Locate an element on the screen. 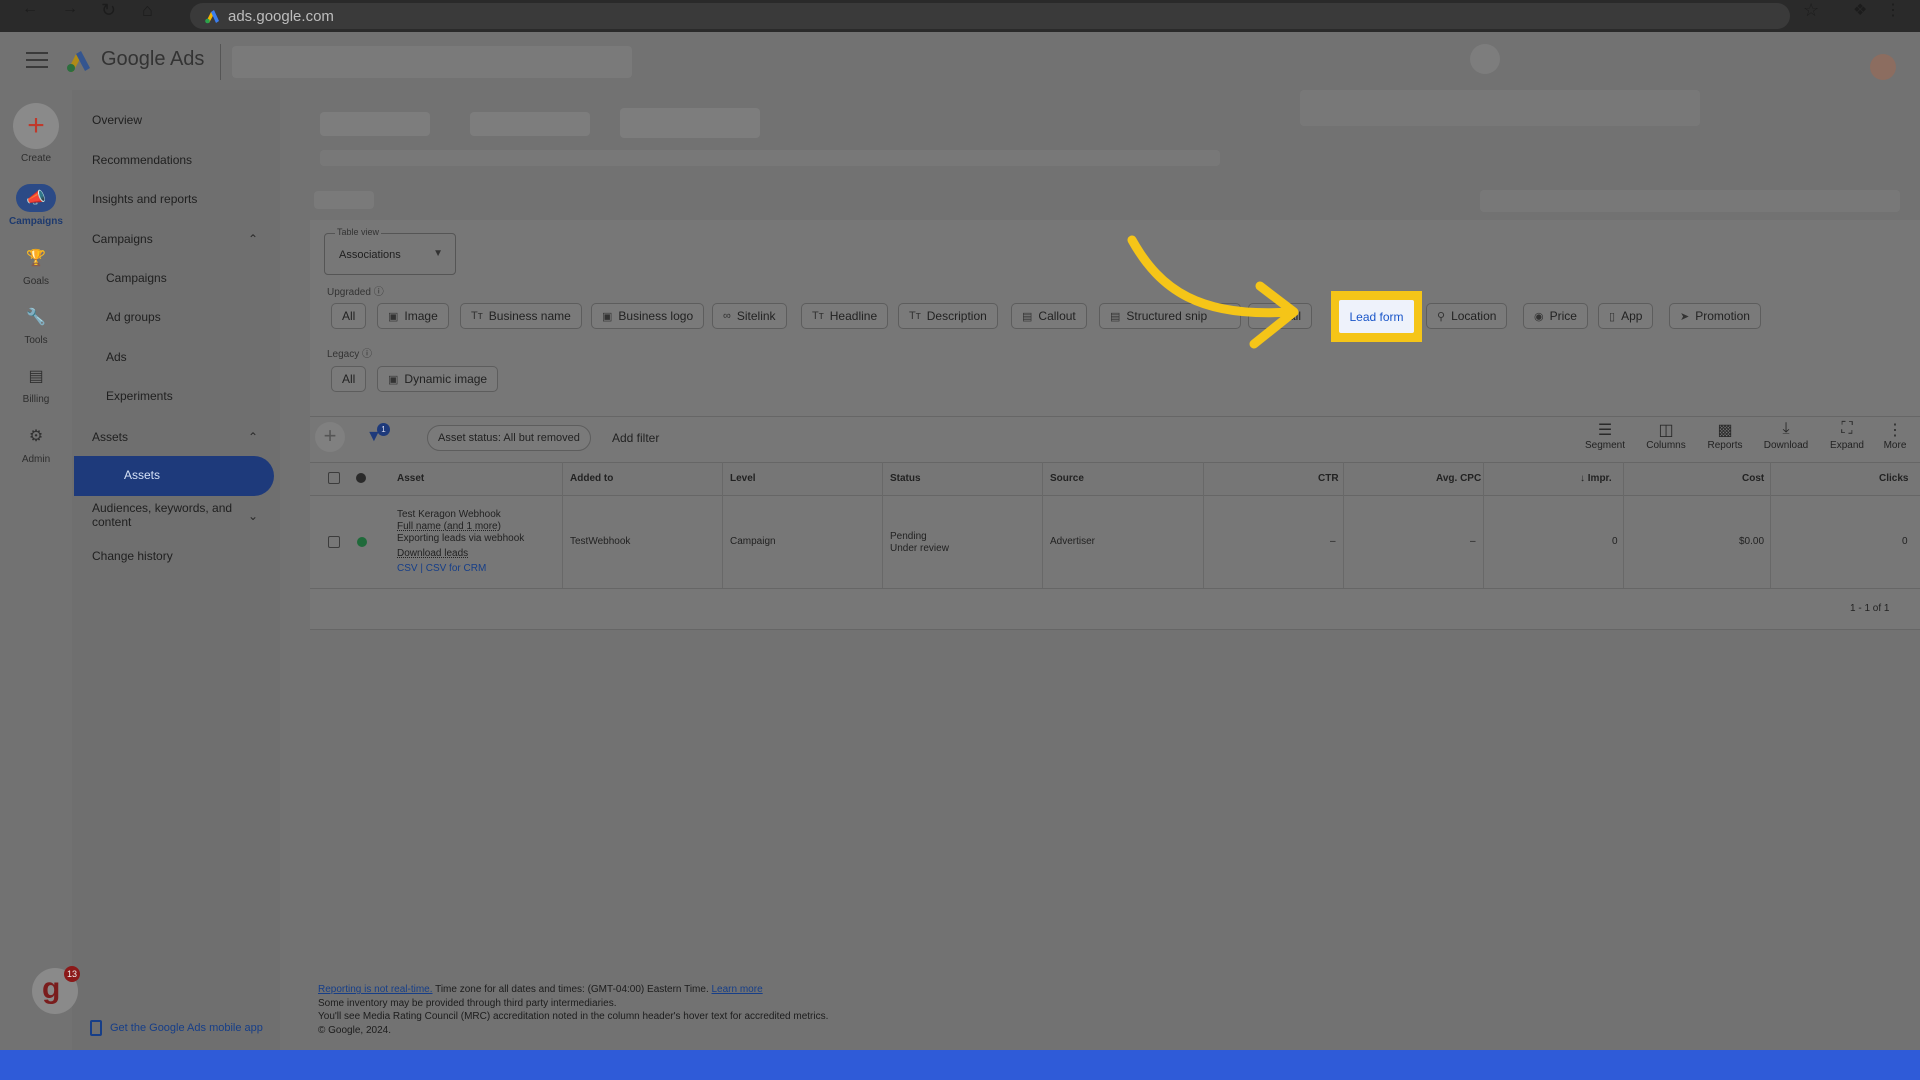 This screenshot has width=1920, height=1080. col-level: Level is located at coordinates (743, 478).